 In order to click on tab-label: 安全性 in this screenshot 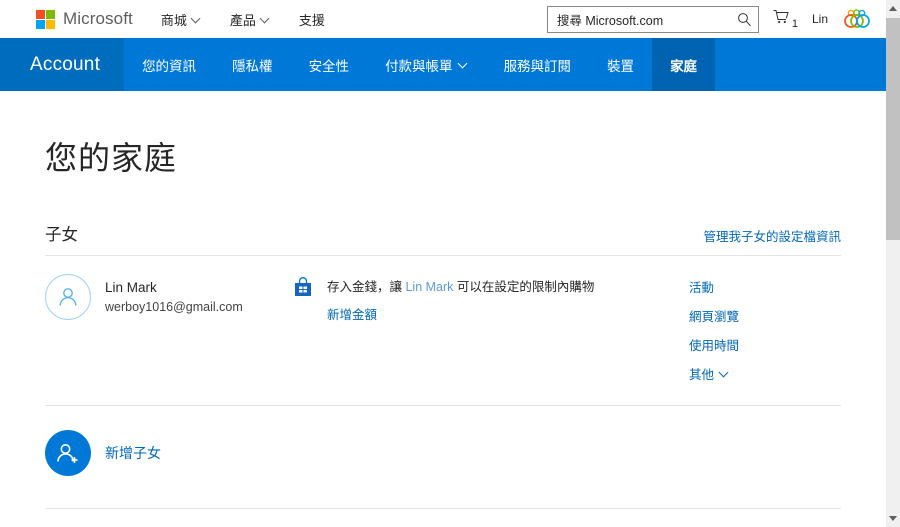, I will do `click(329, 66)`.